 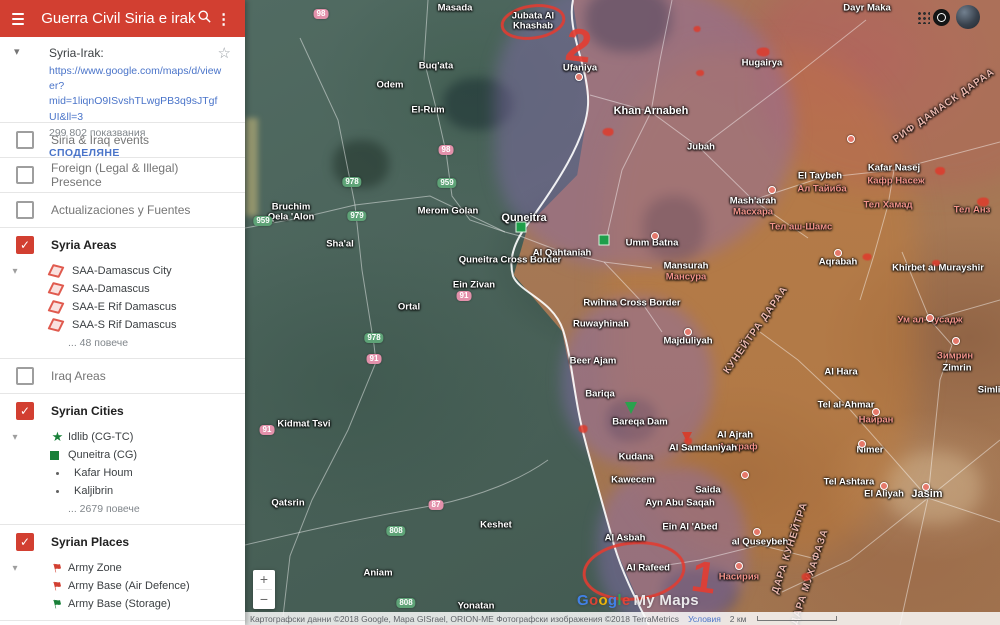 I want to click on layer-item-label: Army Base (Storage), so click(x=119, y=604).